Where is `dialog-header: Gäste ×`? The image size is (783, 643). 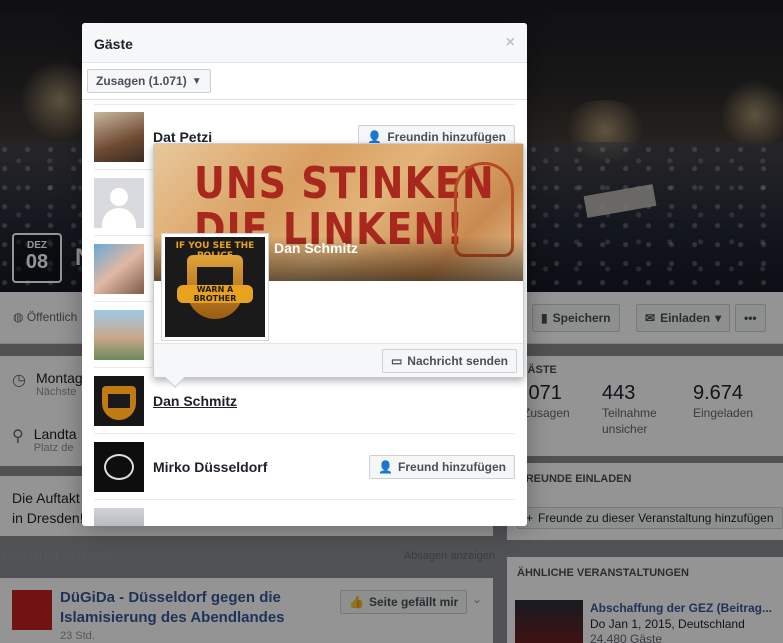 dialog-header: Gäste × is located at coordinates (304, 43).